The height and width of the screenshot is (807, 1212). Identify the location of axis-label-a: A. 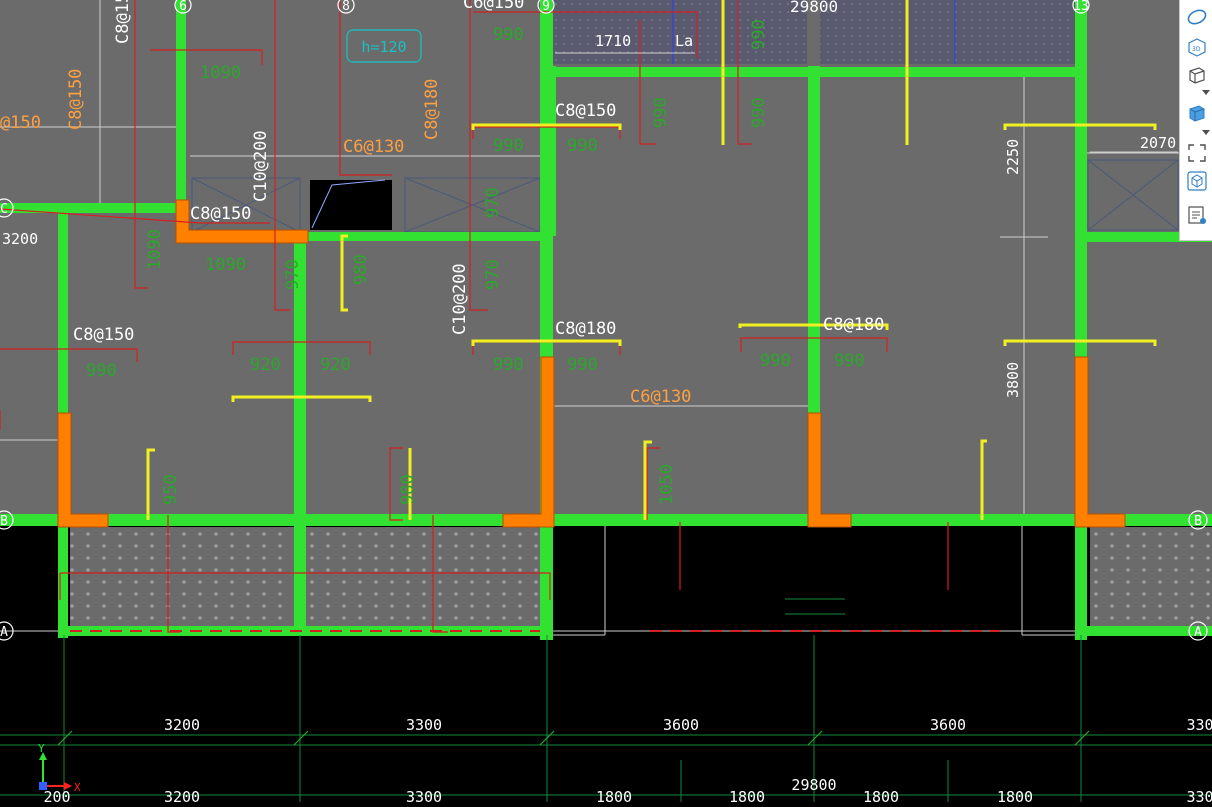
(4, 632).